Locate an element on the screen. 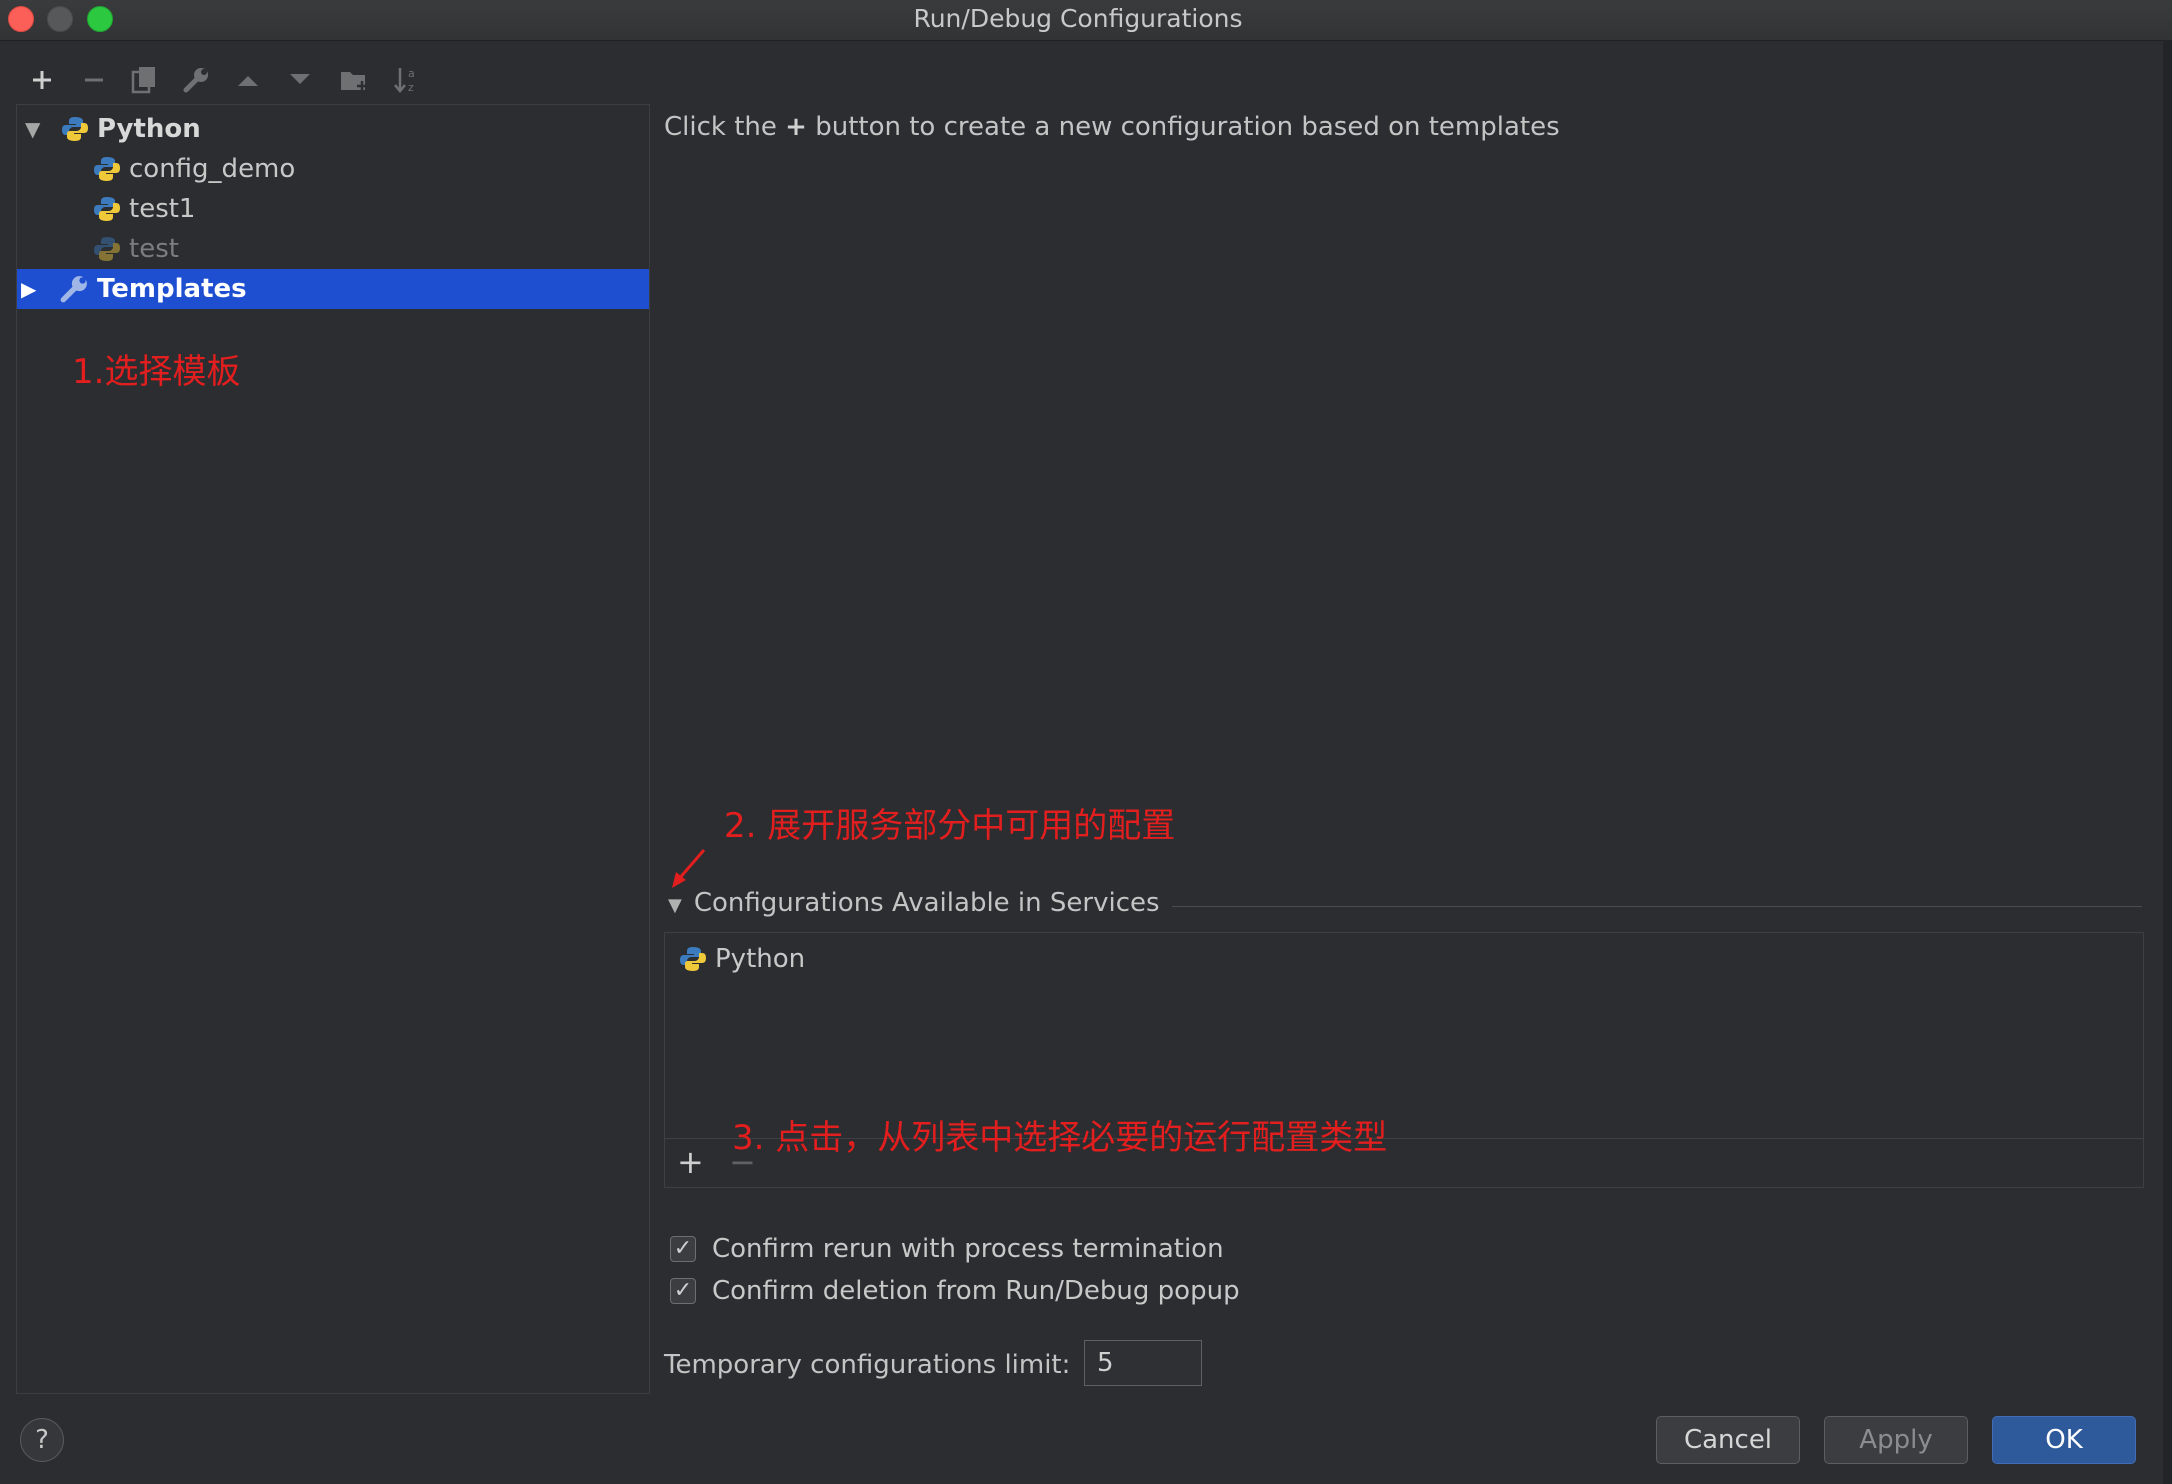 This screenshot has width=2172, height=1484. svg-text: z is located at coordinates (411, 87).